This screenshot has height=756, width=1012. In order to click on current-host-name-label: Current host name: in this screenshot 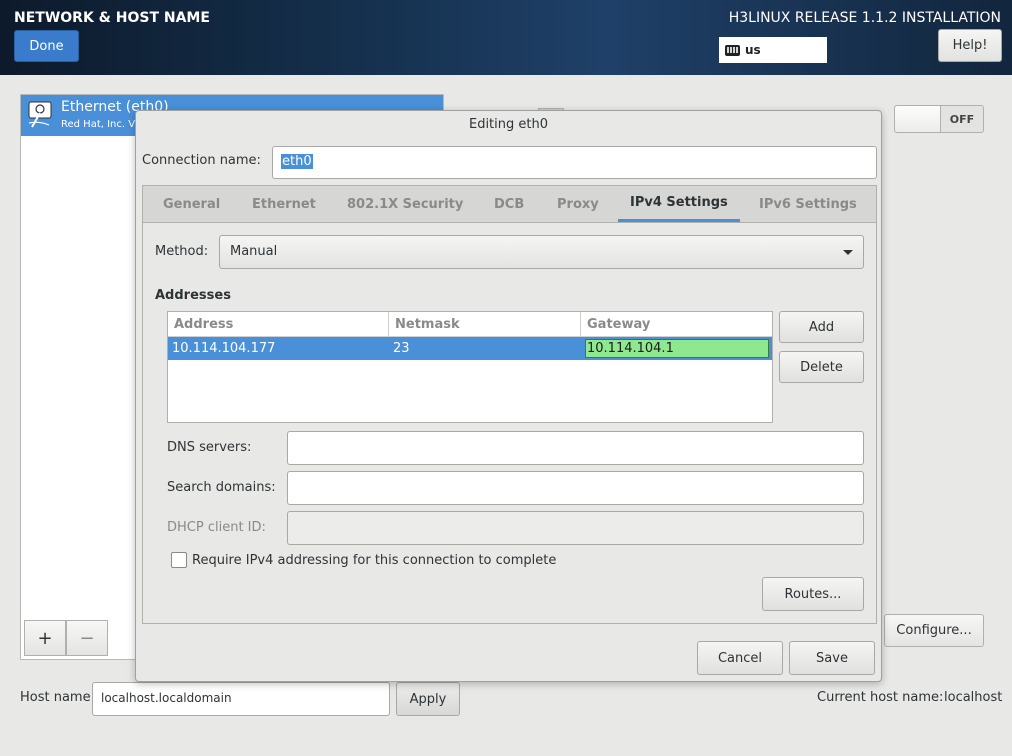, I will do `click(880, 697)`.